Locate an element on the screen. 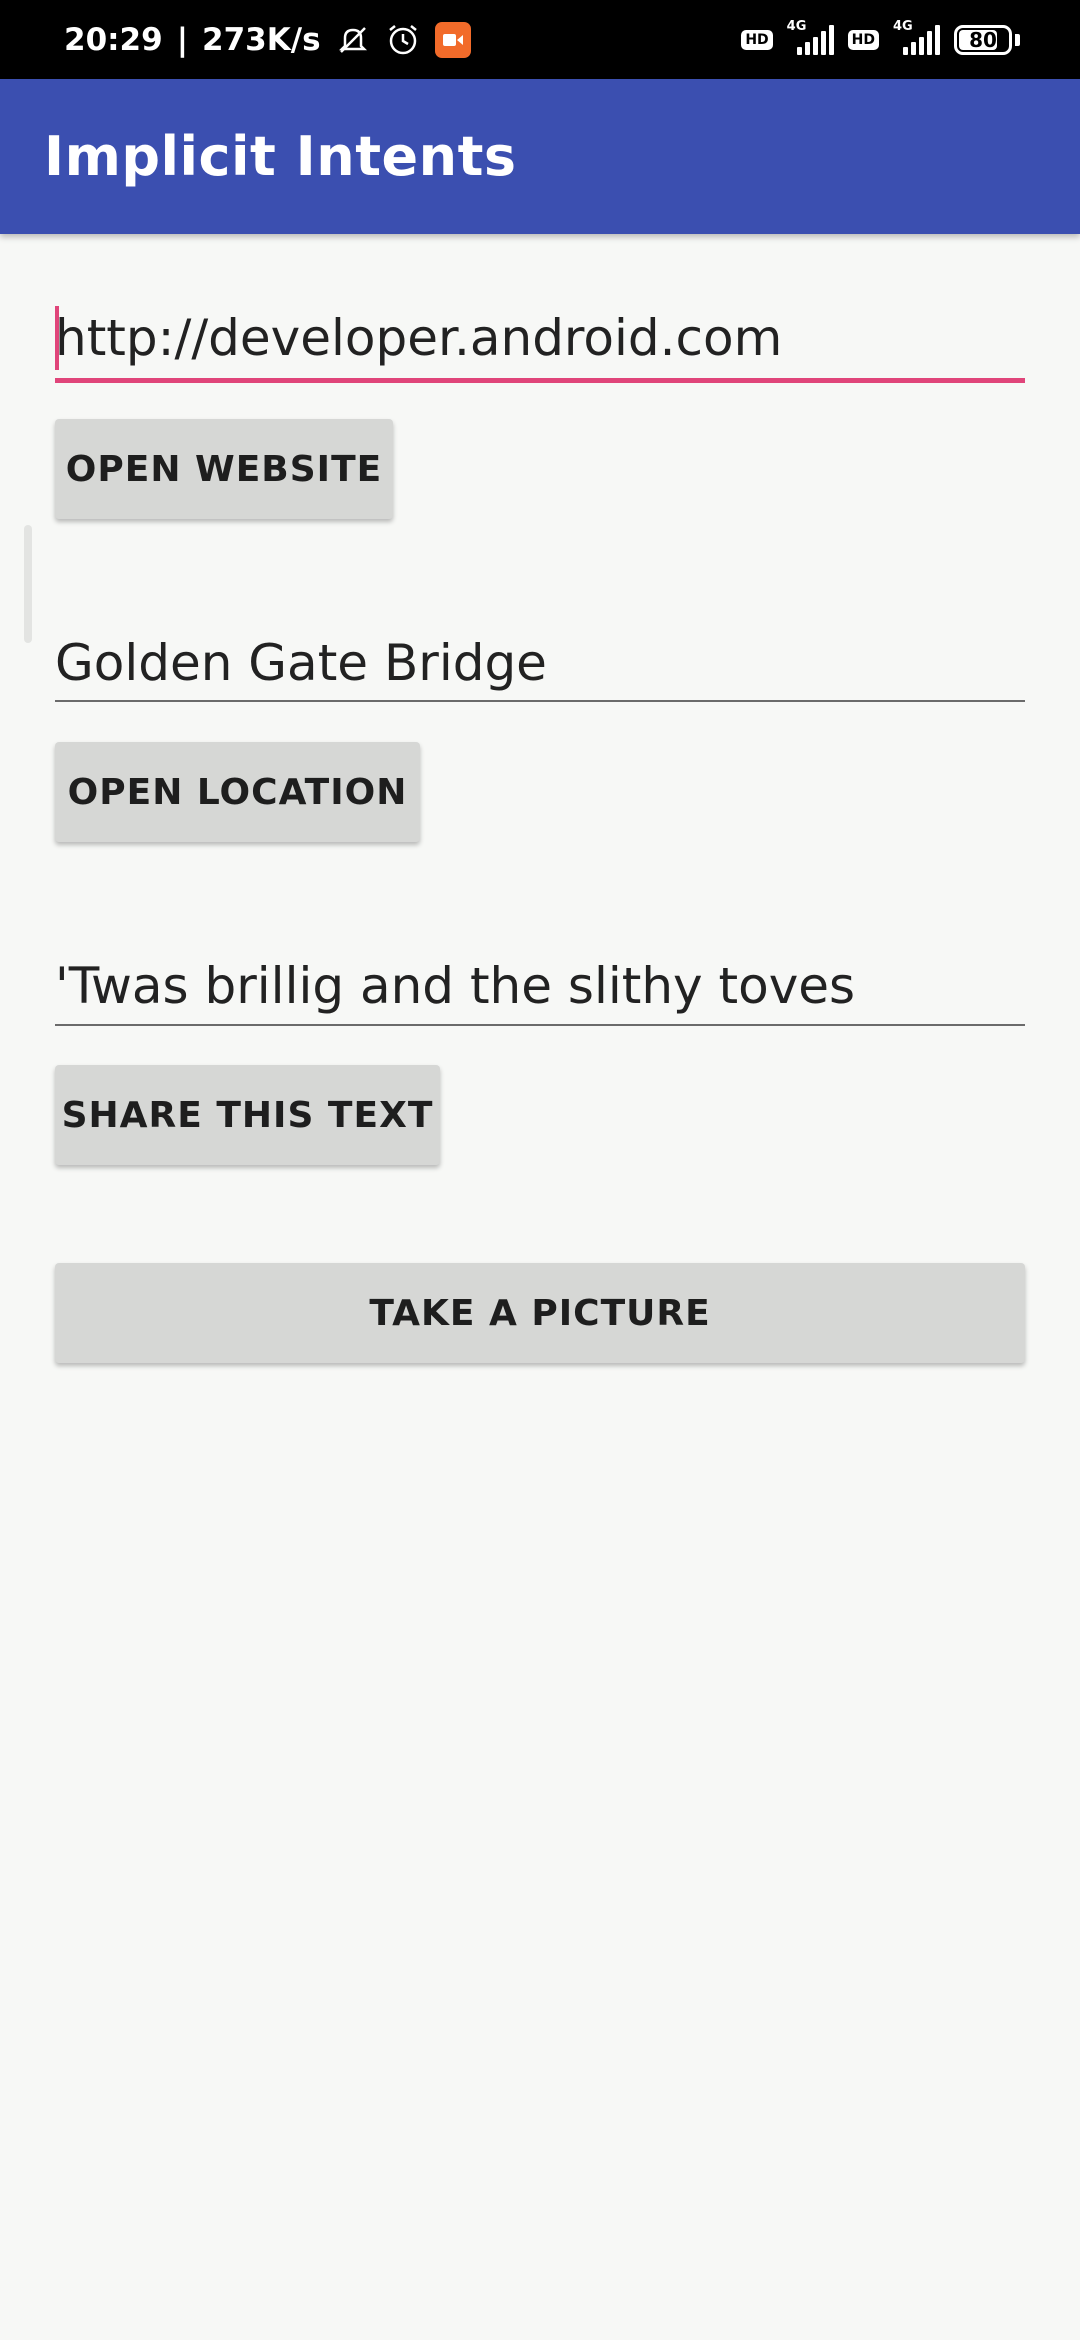 This screenshot has height=2340, width=1080. app-title: Implicit Intents is located at coordinates (280, 156).